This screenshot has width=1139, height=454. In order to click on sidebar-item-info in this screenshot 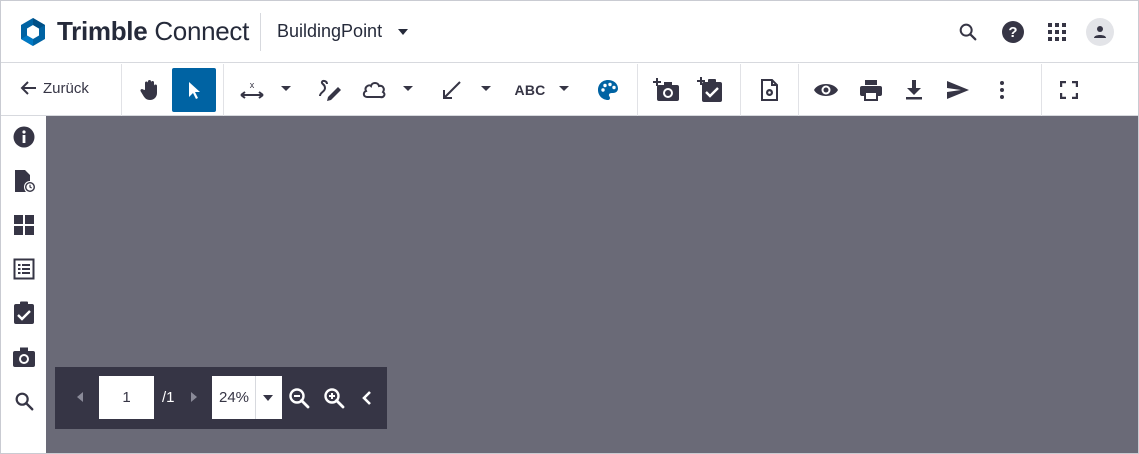, I will do `click(24, 137)`.